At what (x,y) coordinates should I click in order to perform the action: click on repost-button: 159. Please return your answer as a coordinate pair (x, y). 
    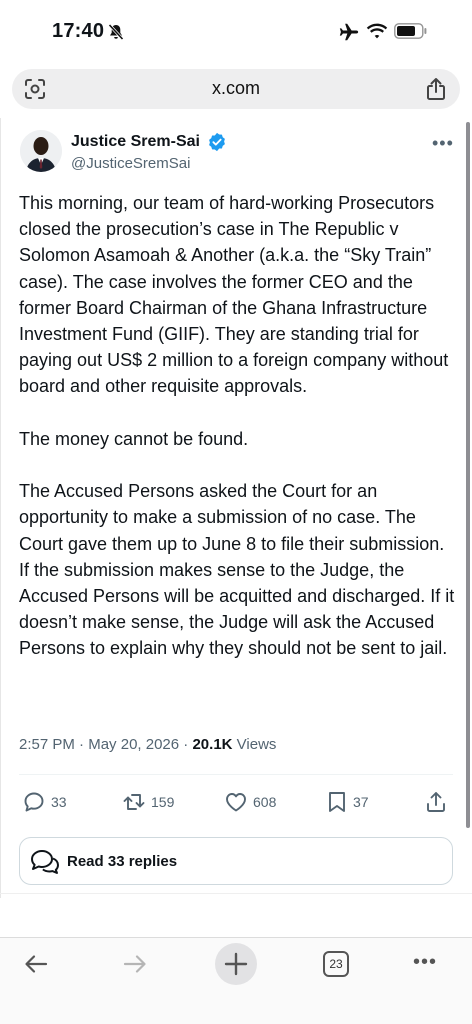
    Looking at the image, I should click on (148, 802).